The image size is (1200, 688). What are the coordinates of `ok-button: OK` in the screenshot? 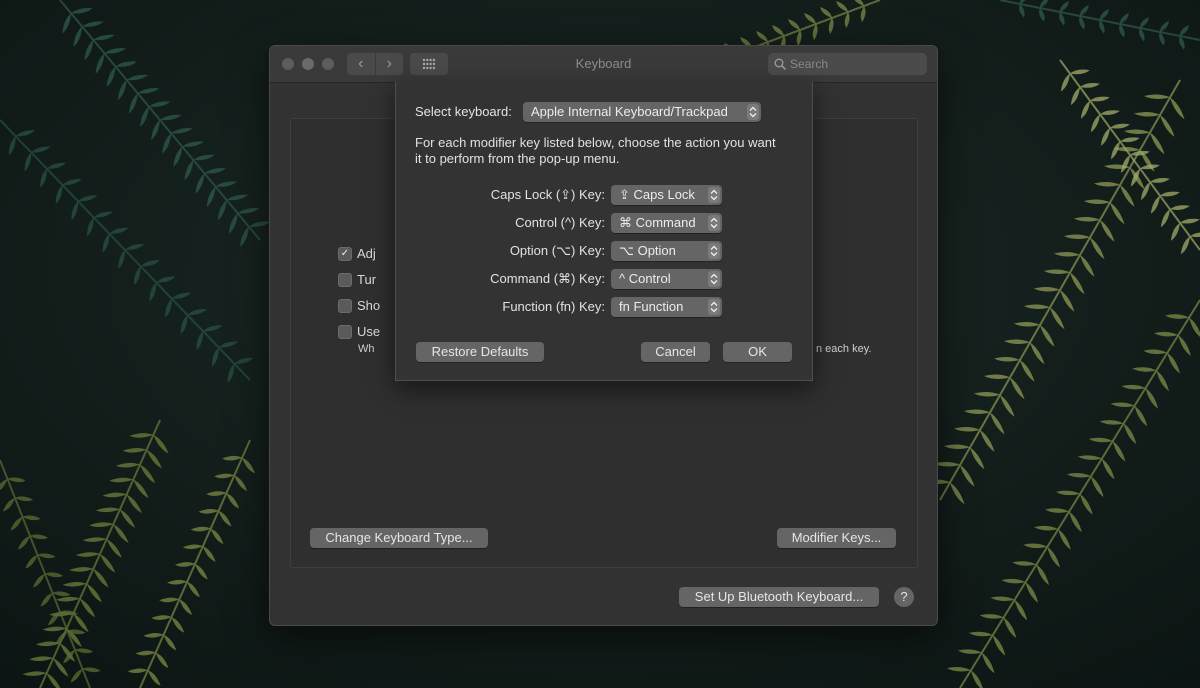 It's located at (757, 352).